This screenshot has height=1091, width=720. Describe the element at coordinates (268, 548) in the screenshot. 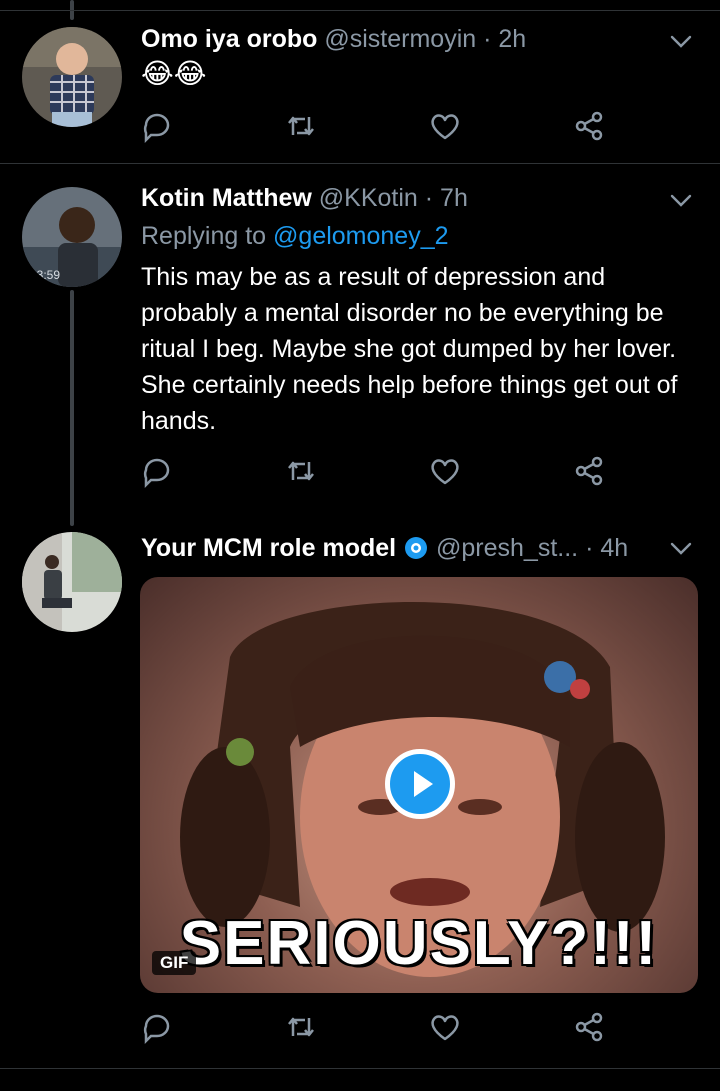

I see `display-name: Your MCM role model` at that location.